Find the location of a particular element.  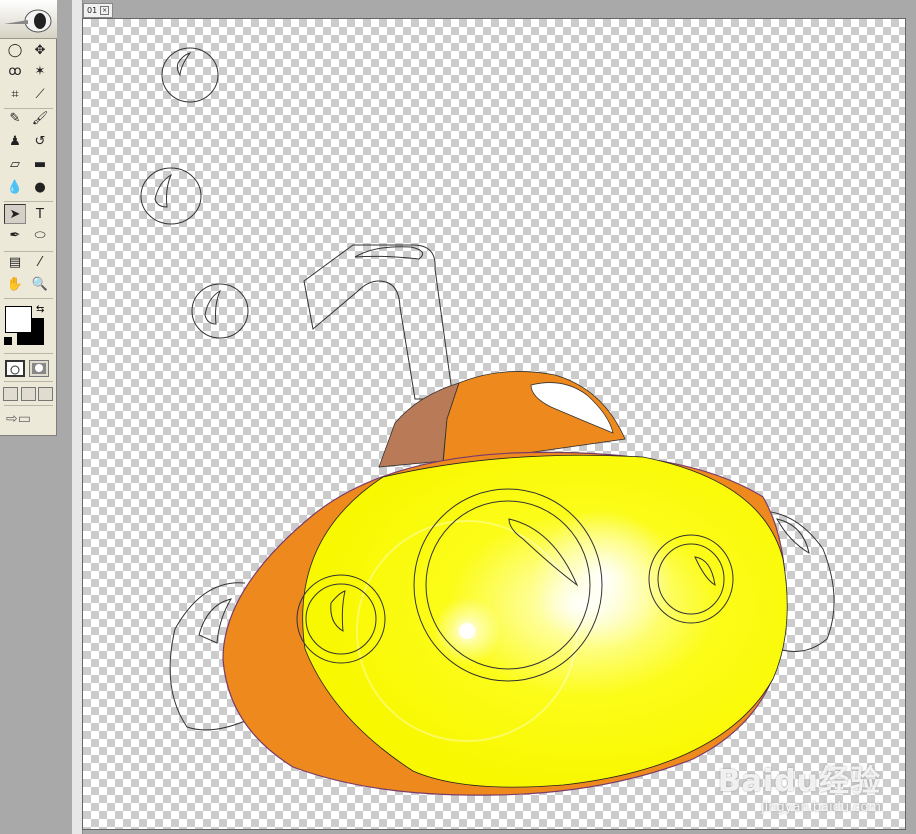

standard-mode-icon is located at coordinates (15, 370).